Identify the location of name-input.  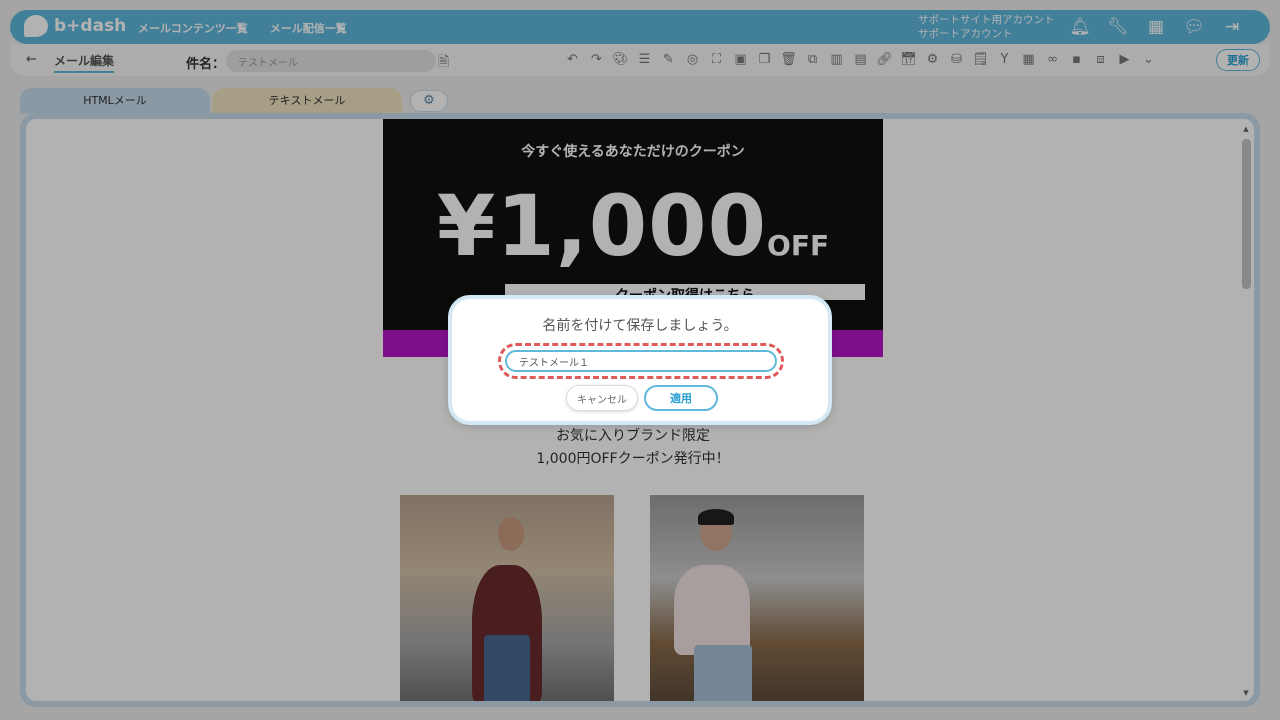
(641, 361).